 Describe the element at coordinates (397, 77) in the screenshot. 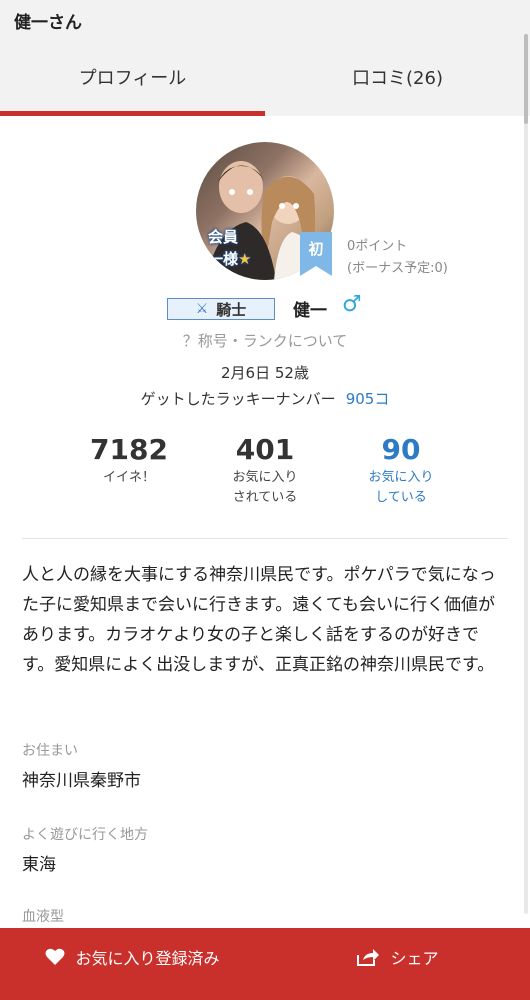

I see `tab-reviews: 口コミ(26)` at that location.